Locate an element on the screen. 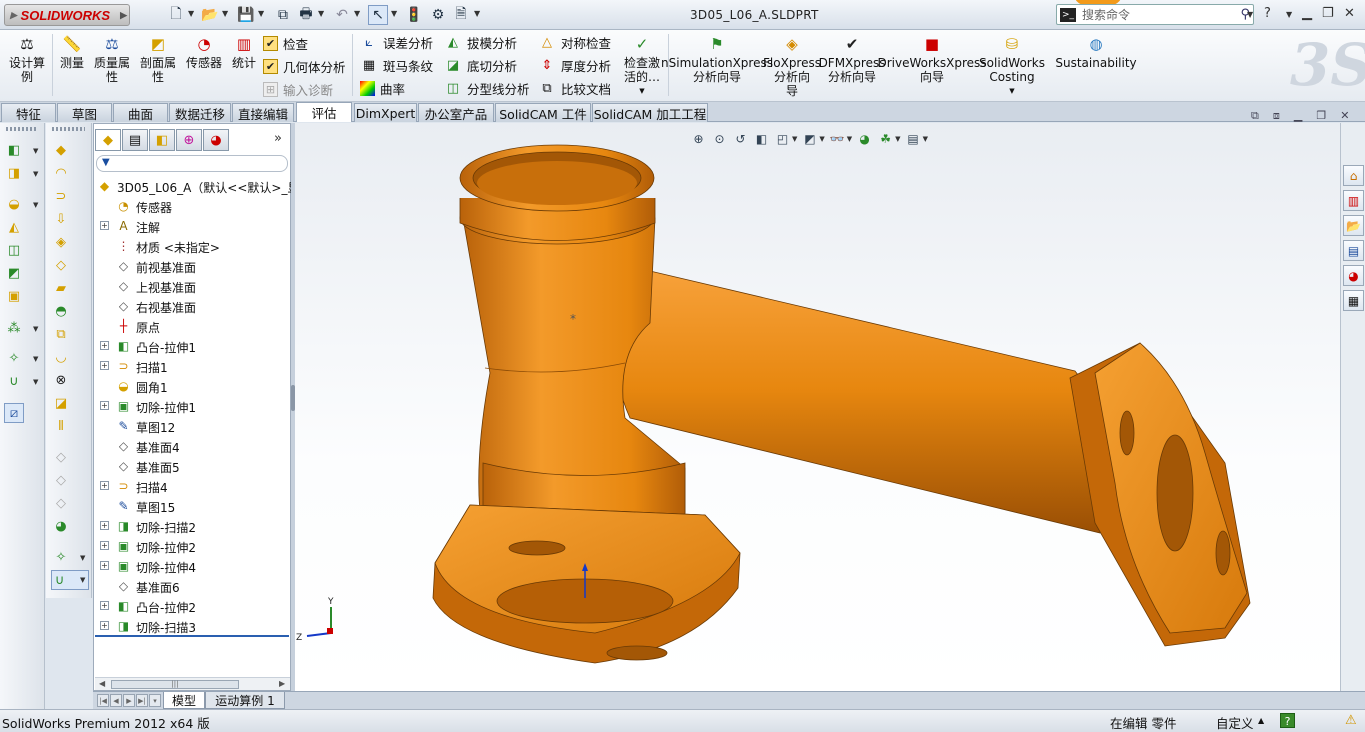 Image resolution: width=1365 pixels, height=732 pixels. tree-node: + ▣ 切除-拉伸4 is located at coordinates (192, 566).